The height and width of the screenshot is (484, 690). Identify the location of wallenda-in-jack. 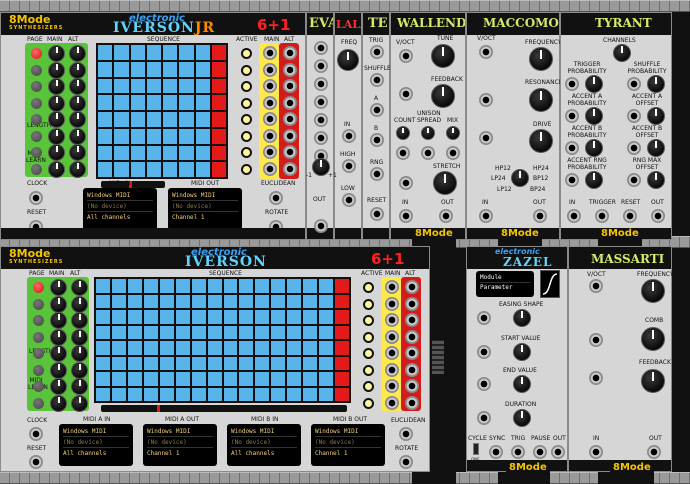
(406, 216).